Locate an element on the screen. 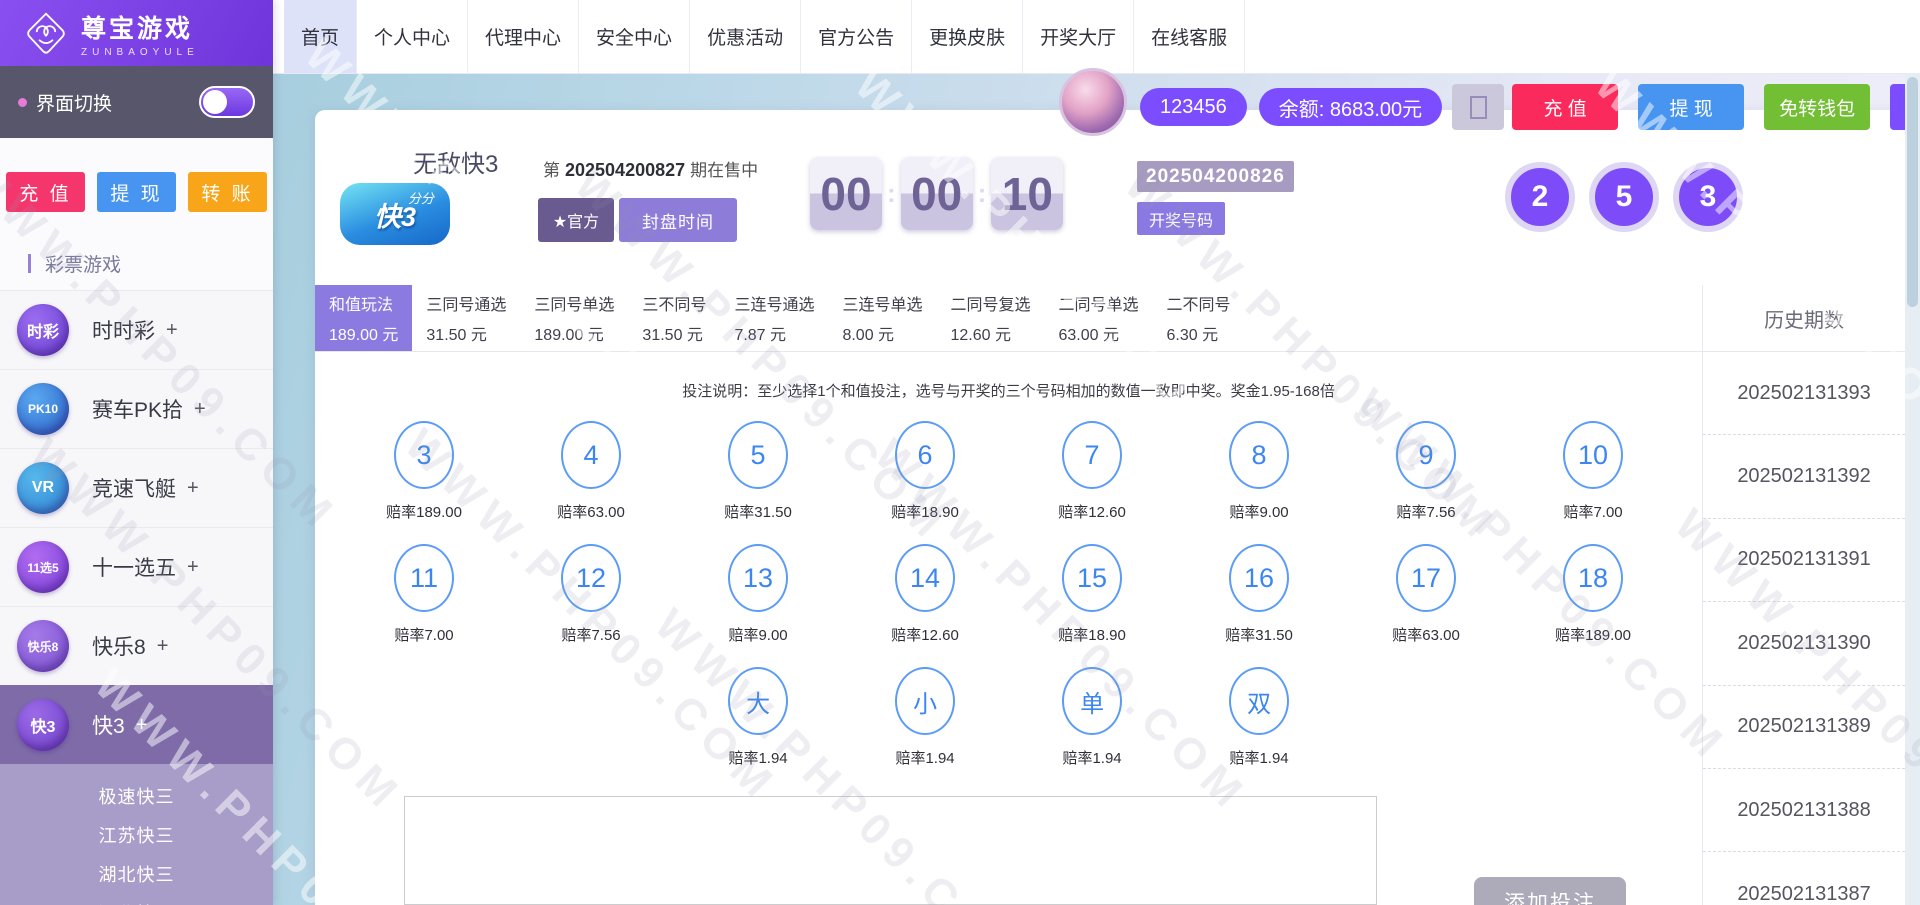 This screenshot has width=1920, height=905. draw-number-button: 开奖号码 is located at coordinates (1181, 218).